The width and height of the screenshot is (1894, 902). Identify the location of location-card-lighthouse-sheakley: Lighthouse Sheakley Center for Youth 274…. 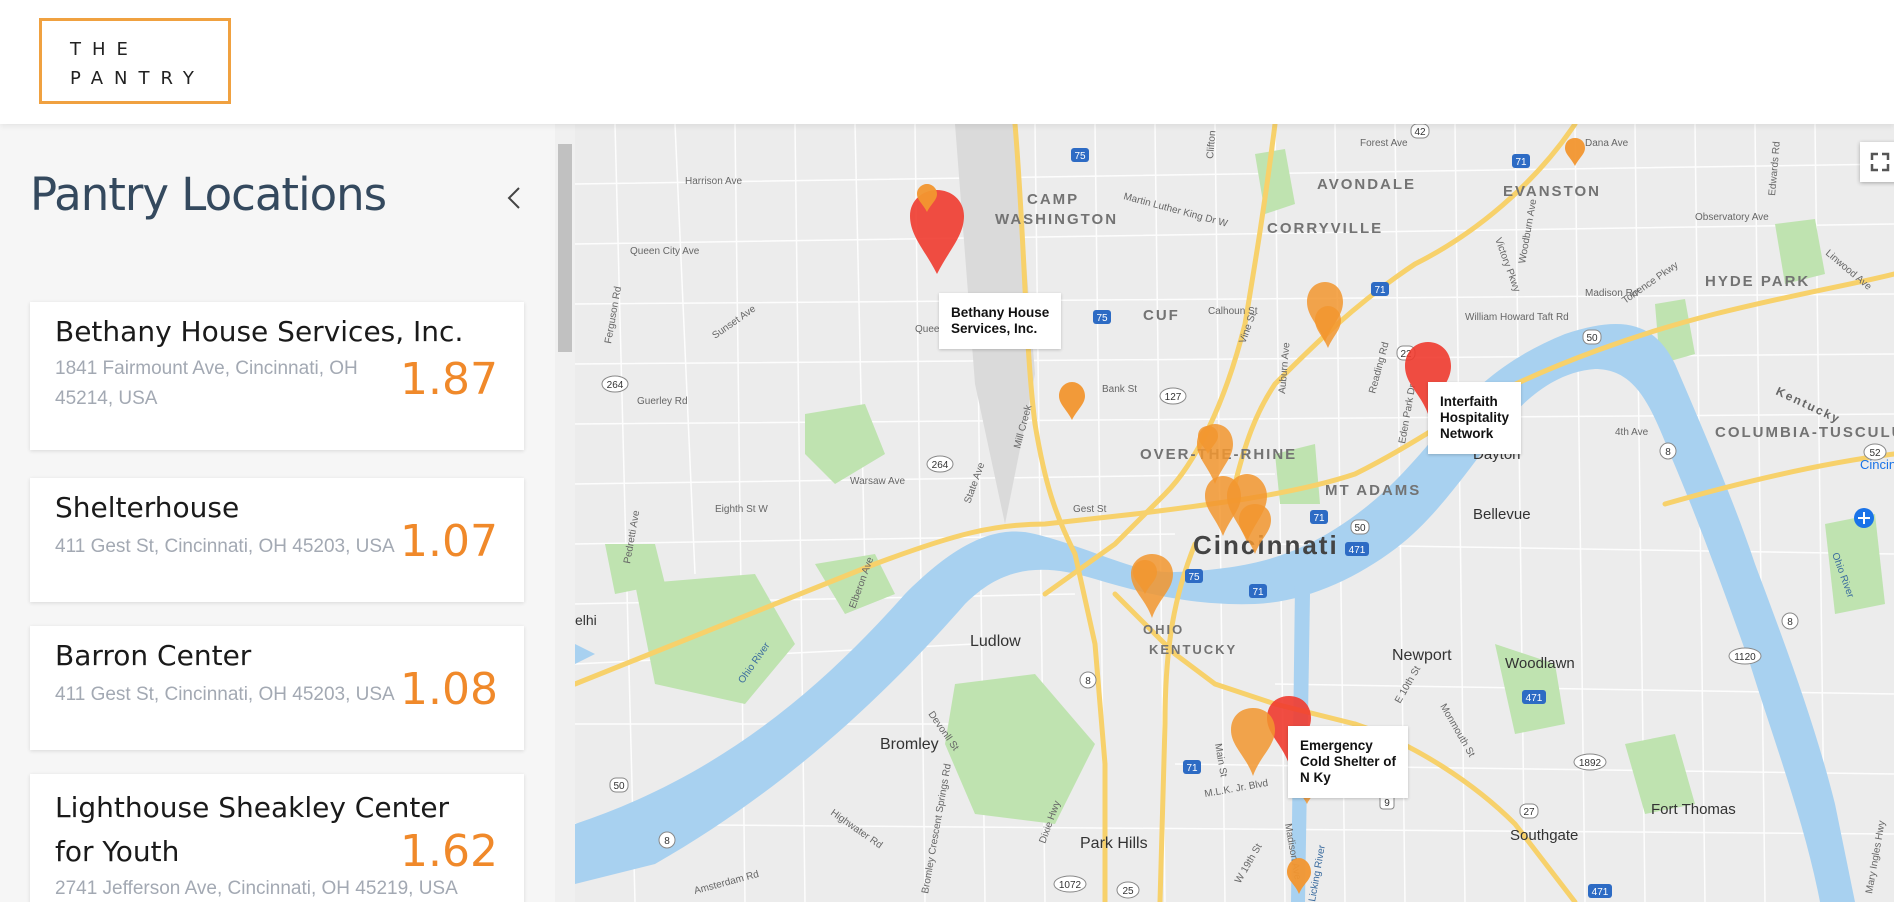
(277, 838).